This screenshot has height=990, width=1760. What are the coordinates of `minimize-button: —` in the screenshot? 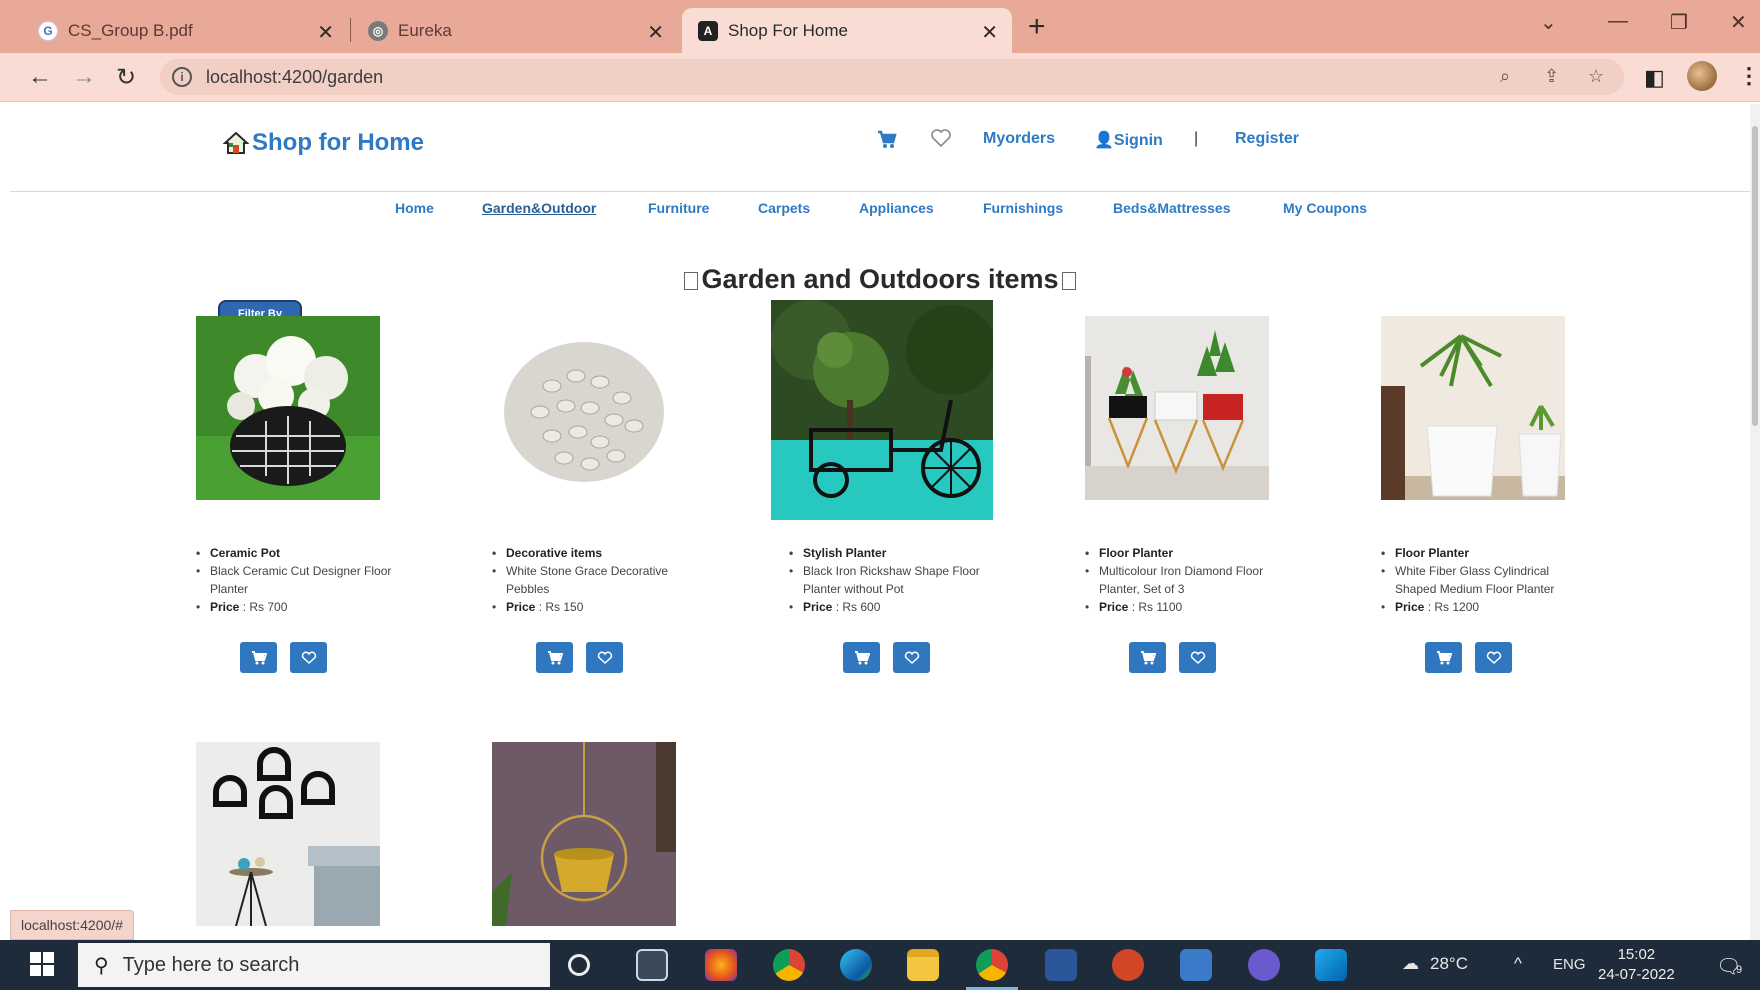 It's located at (1618, 21).